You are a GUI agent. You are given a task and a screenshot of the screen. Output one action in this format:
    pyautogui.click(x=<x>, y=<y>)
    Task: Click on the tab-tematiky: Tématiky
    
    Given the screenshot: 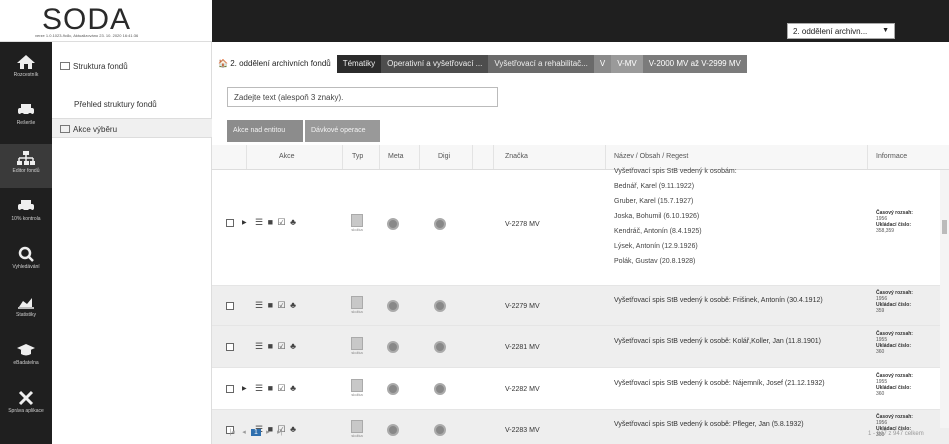 What is the action you would take?
    pyautogui.click(x=359, y=64)
    